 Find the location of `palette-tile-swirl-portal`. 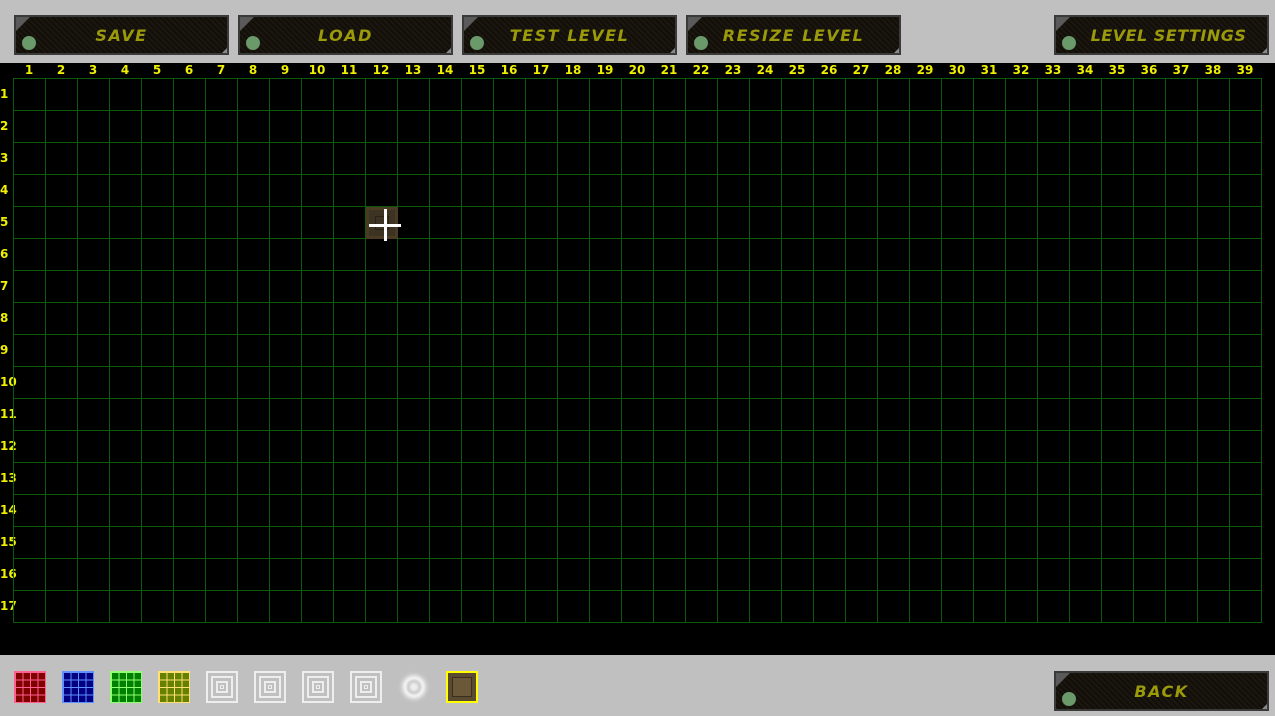

palette-tile-swirl-portal is located at coordinates (414, 687).